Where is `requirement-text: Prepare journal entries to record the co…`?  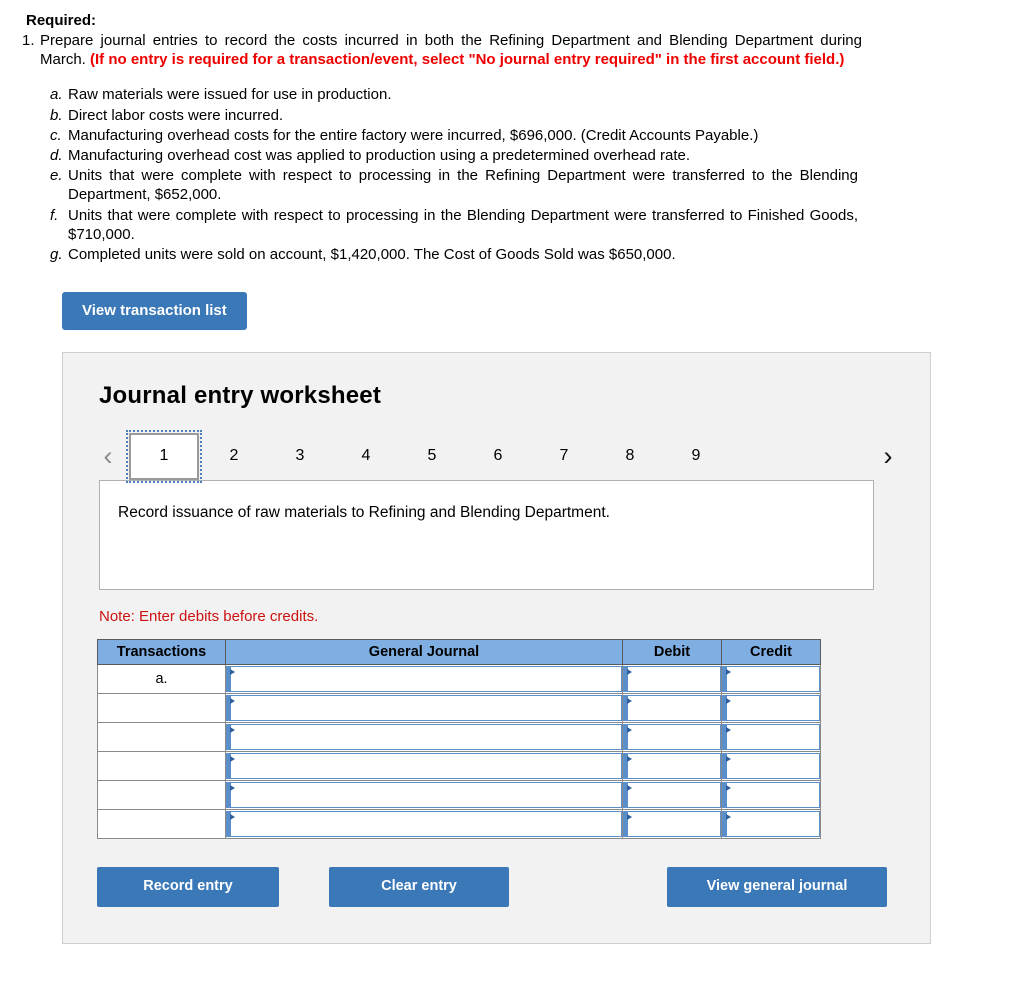 requirement-text: Prepare journal entries to record the co… is located at coordinates (451, 50).